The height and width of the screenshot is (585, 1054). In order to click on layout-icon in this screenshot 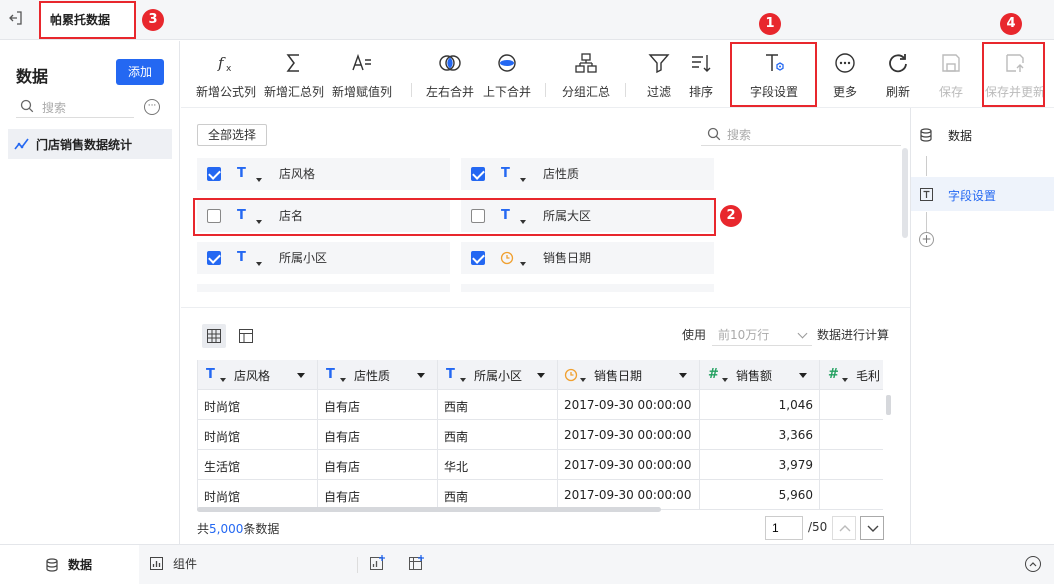, I will do `click(246, 336)`.